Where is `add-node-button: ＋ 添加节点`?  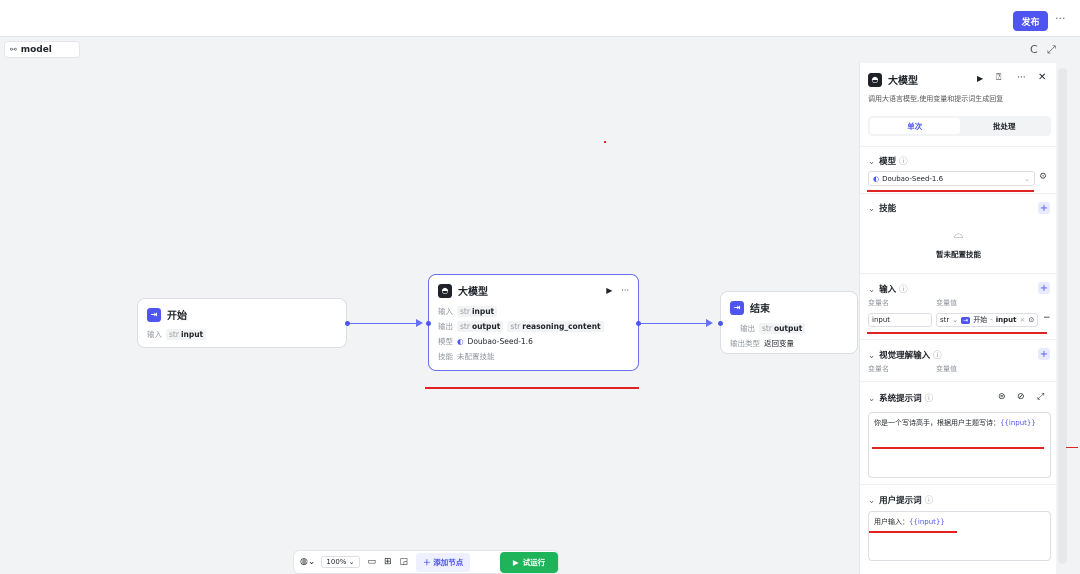
add-node-button: ＋ 添加节点 is located at coordinates (443, 562).